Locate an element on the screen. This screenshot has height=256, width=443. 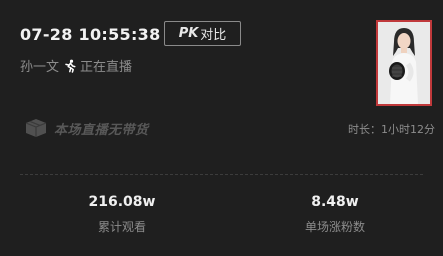
stat-label: 单场涨粉数 is located at coordinates (334, 227).